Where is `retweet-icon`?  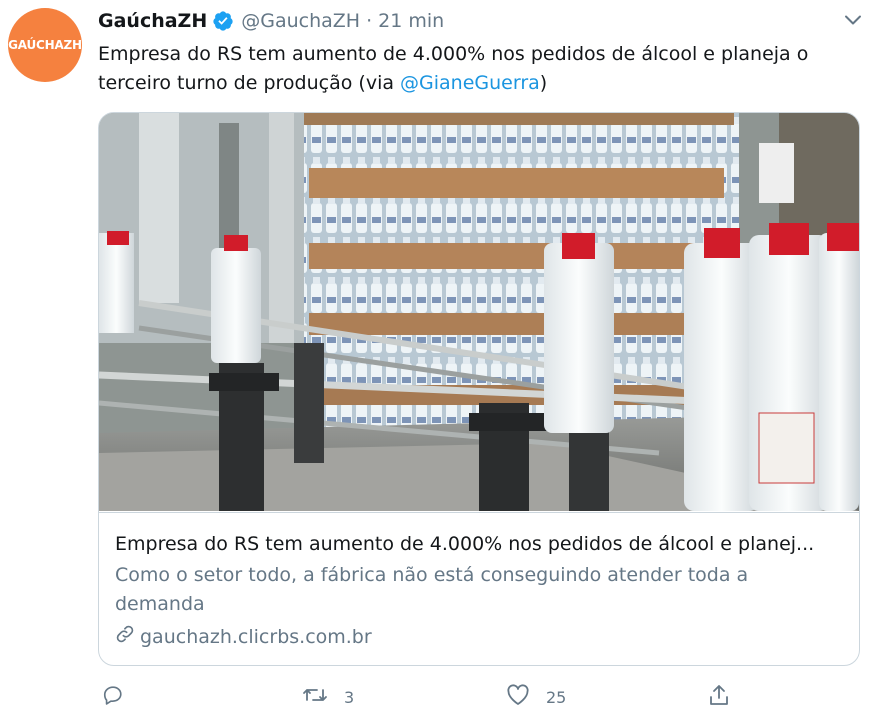
retweet-icon is located at coordinates (315, 697).